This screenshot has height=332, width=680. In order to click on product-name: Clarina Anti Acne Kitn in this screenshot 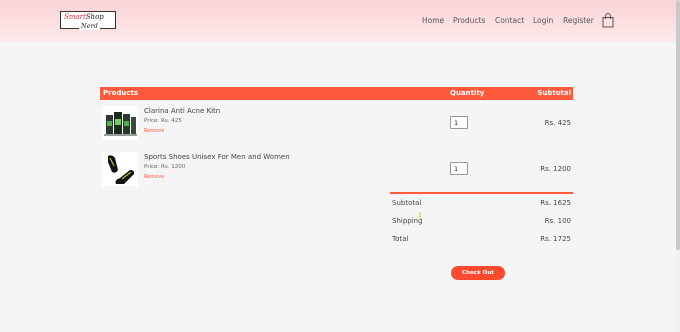, I will do `click(182, 111)`.